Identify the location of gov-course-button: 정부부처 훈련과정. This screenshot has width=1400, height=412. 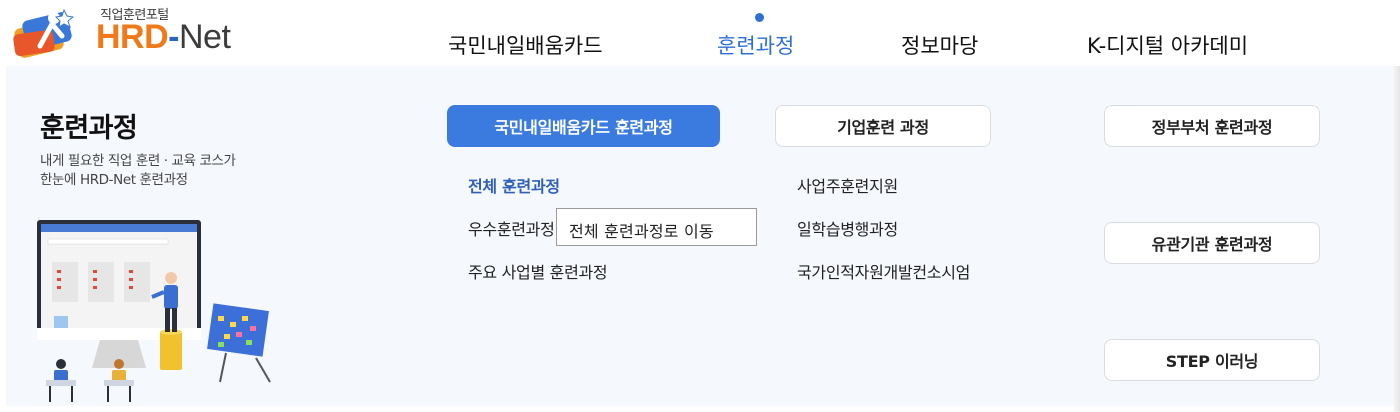
(1212, 126).